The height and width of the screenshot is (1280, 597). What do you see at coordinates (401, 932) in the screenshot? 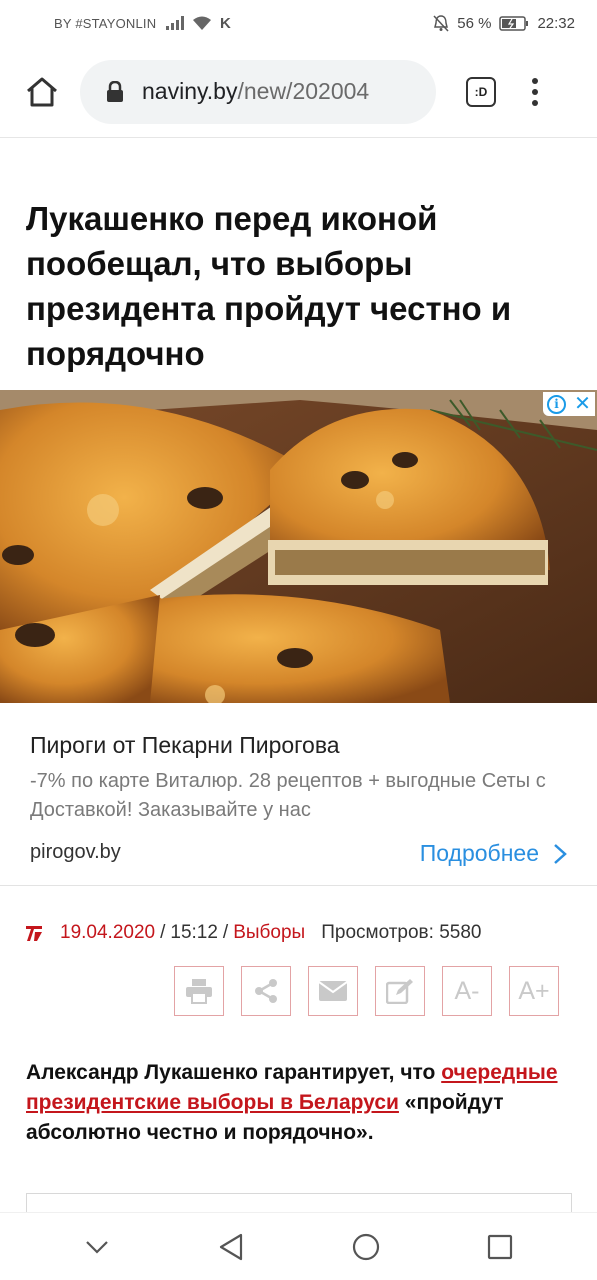
I see `views-count: Просмотров: 5580` at bounding box center [401, 932].